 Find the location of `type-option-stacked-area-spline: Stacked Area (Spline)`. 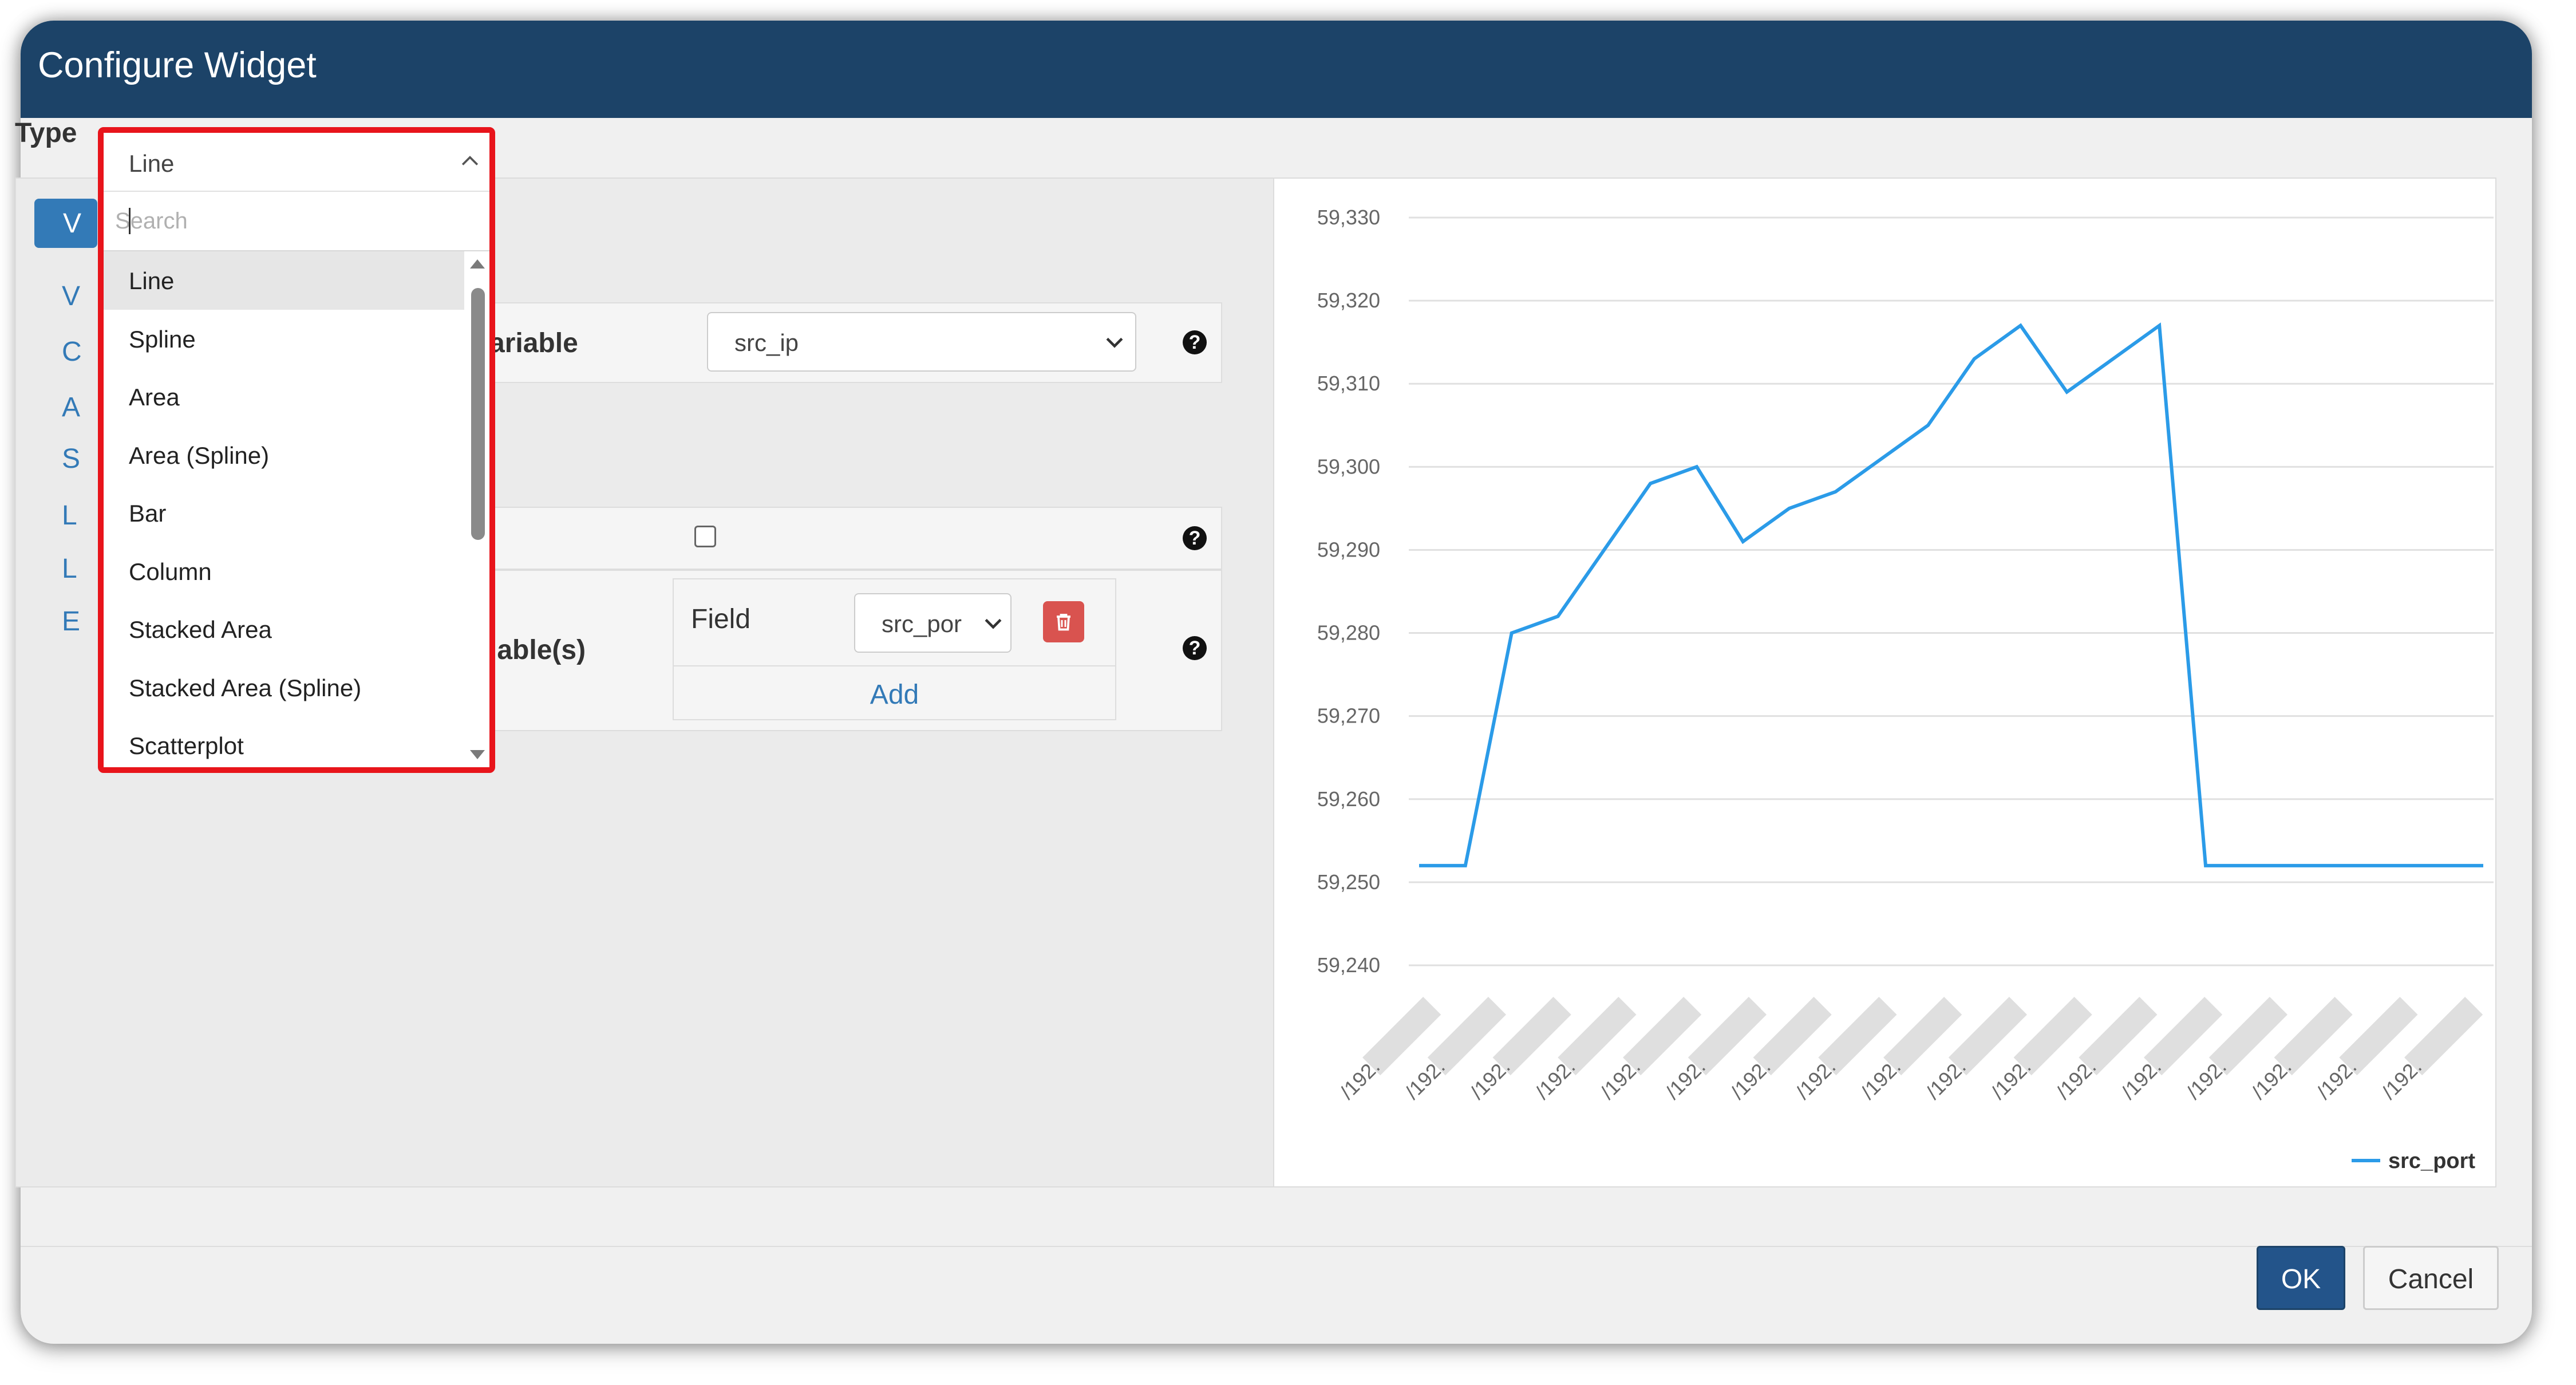

type-option-stacked-area-spline: Stacked Area (Spline) is located at coordinates (284, 687).